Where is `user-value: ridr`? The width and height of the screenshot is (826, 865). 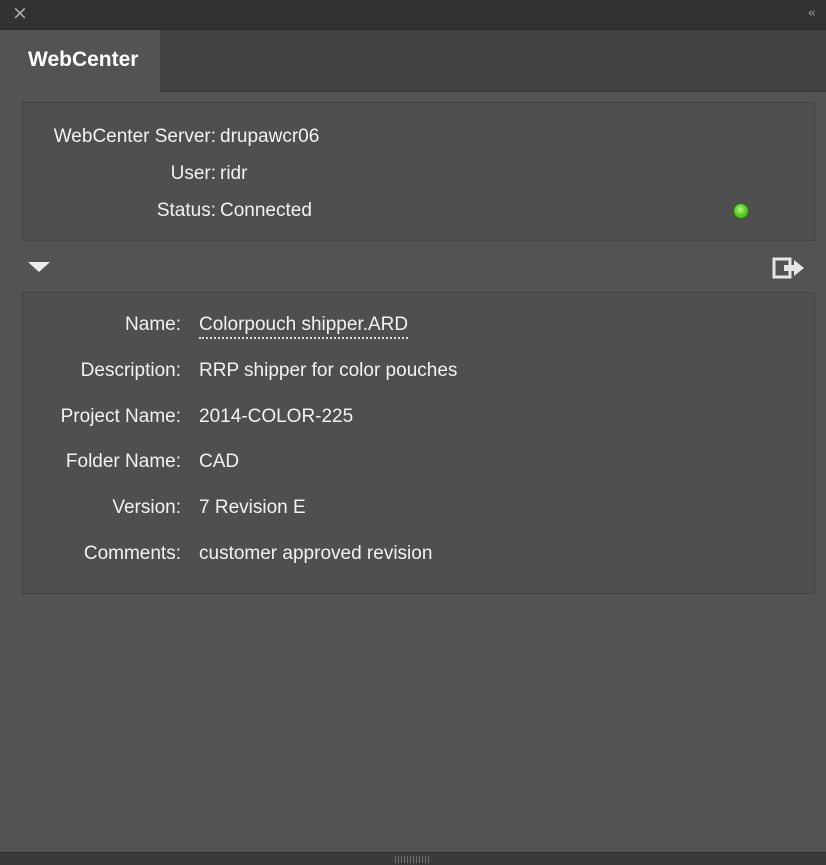
user-value: ridr is located at coordinates (234, 173).